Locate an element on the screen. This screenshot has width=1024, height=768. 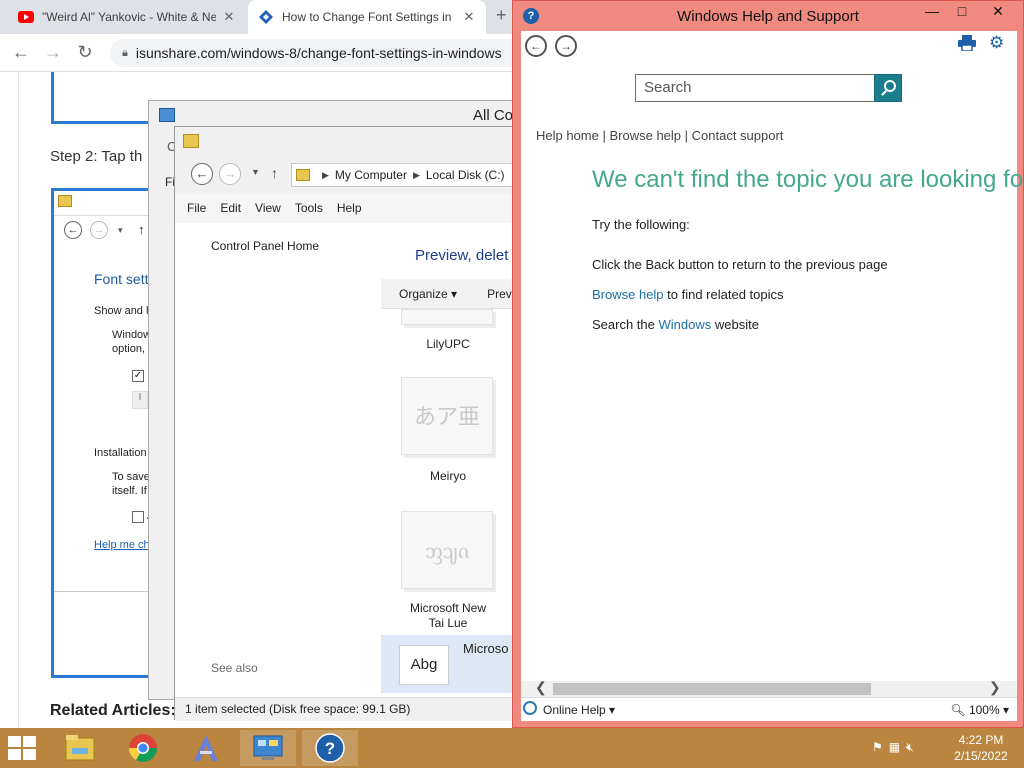
scroll-right-icon: ❯ is located at coordinates (995, 687).